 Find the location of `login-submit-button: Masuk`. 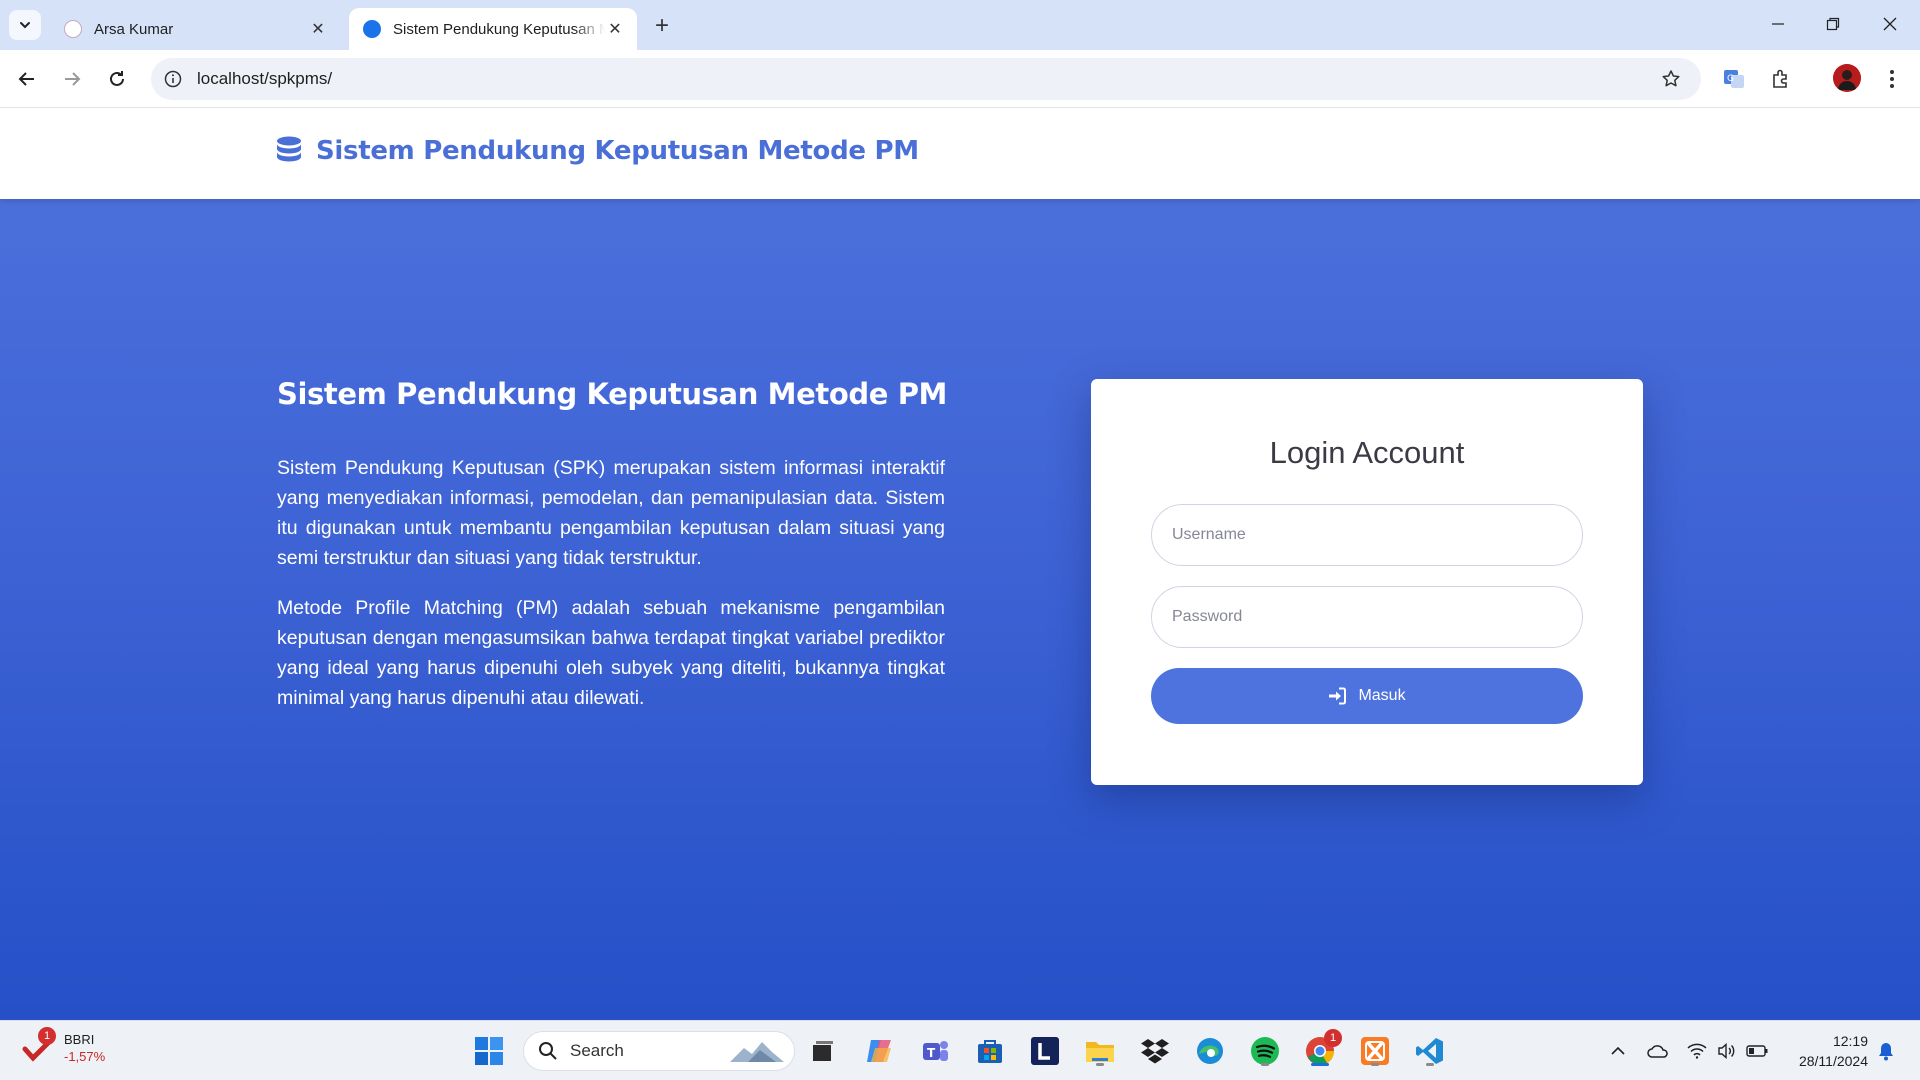

login-submit-button: Masuk is located at coordinates (1367, 696).